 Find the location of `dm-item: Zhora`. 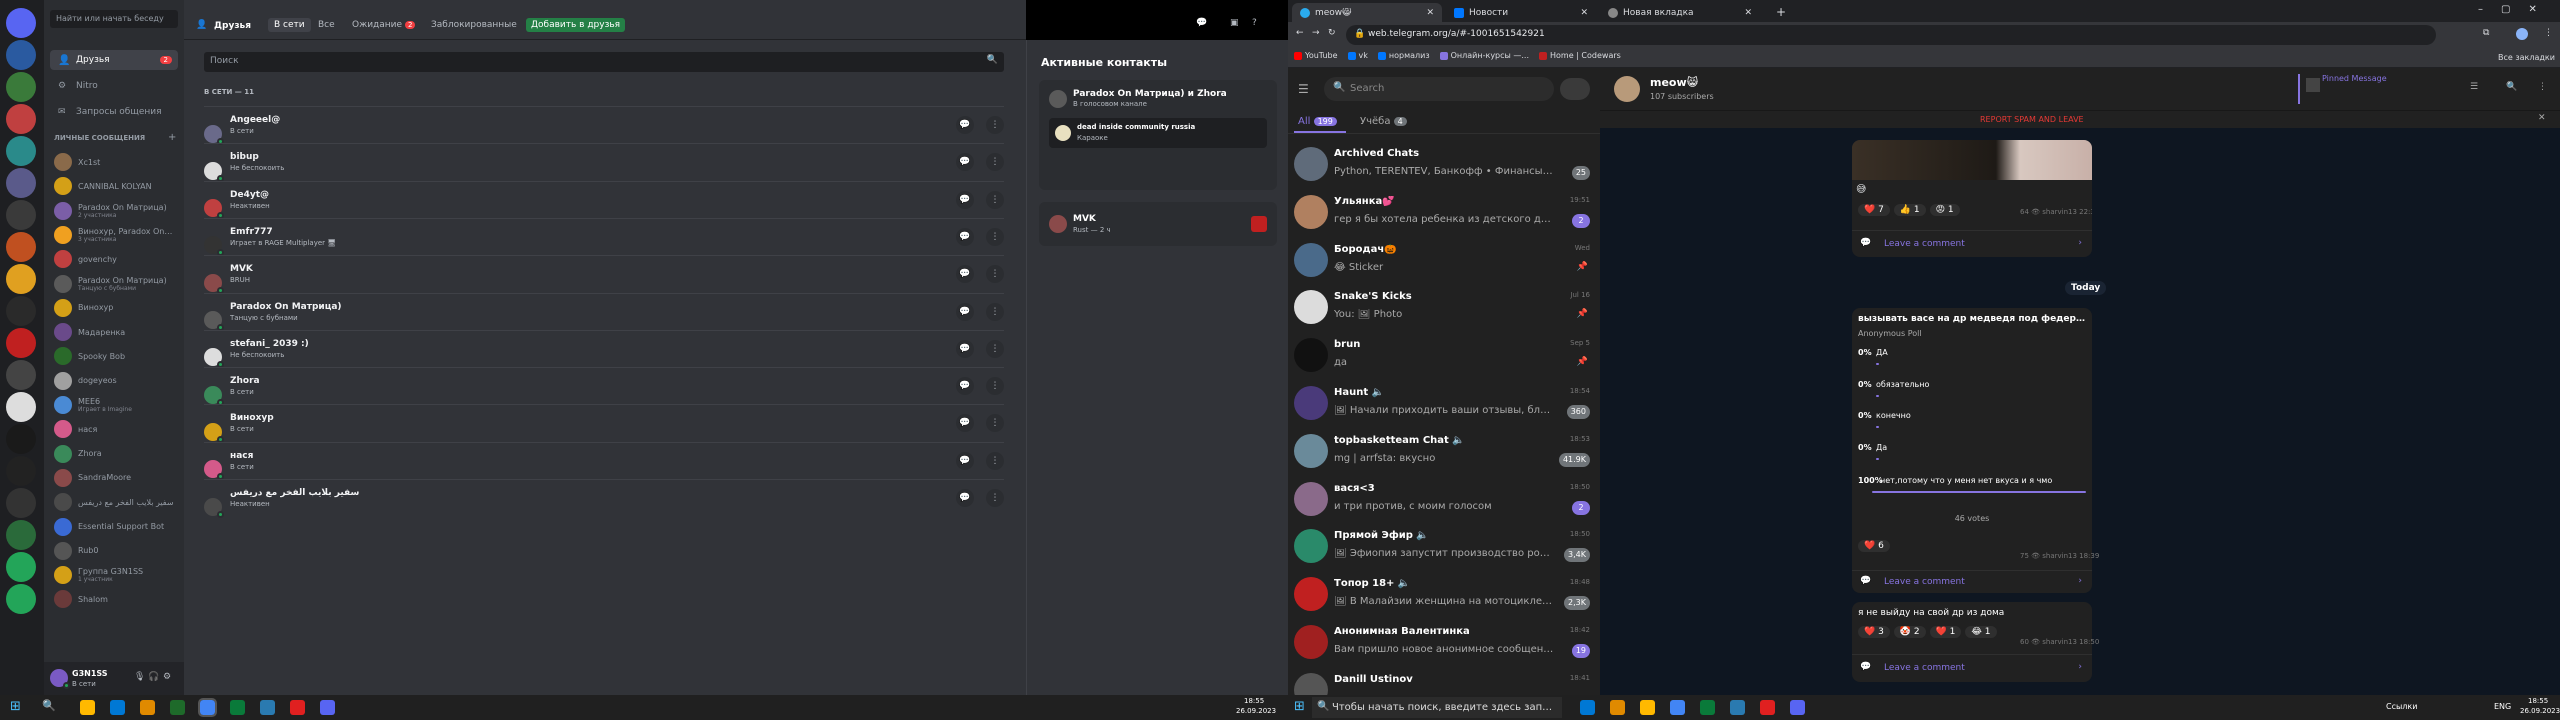

dm-item: Zhora is located at coordinates (114, 454).